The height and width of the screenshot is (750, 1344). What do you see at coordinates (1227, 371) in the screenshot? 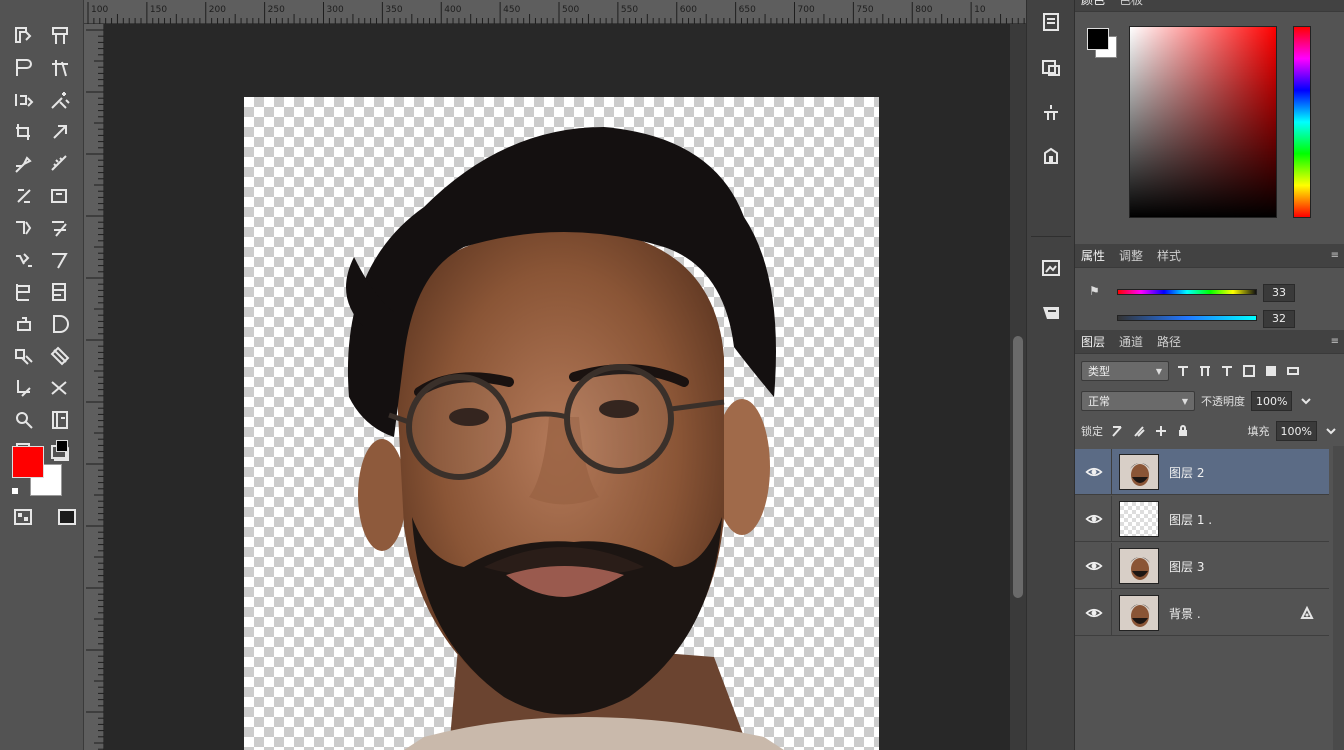
I see `filter-type-icon` at bounding box center [1227, 371].